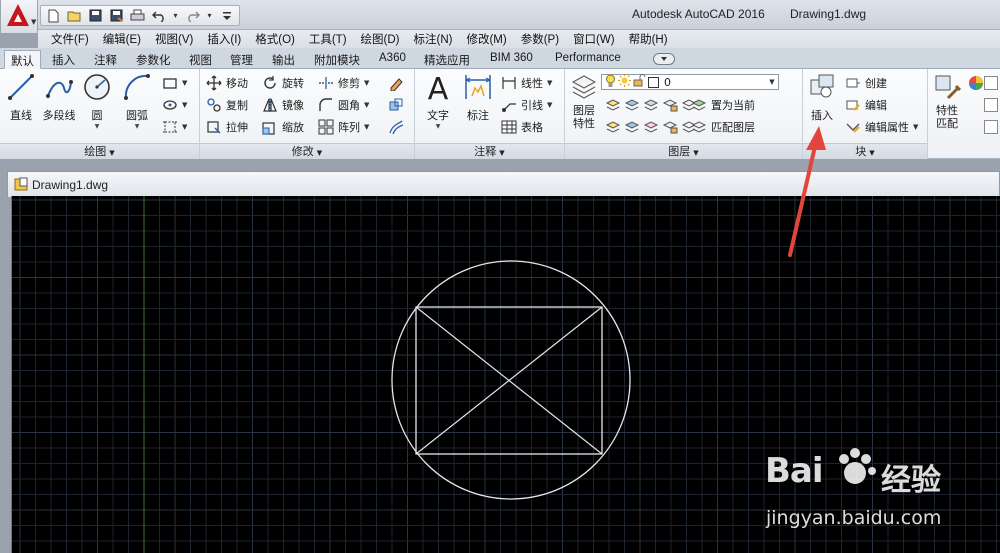  What do you see at coordinates (227, 105) in the screenshot?
I see `copy-button: 复制` at bounding box center [227, 105].